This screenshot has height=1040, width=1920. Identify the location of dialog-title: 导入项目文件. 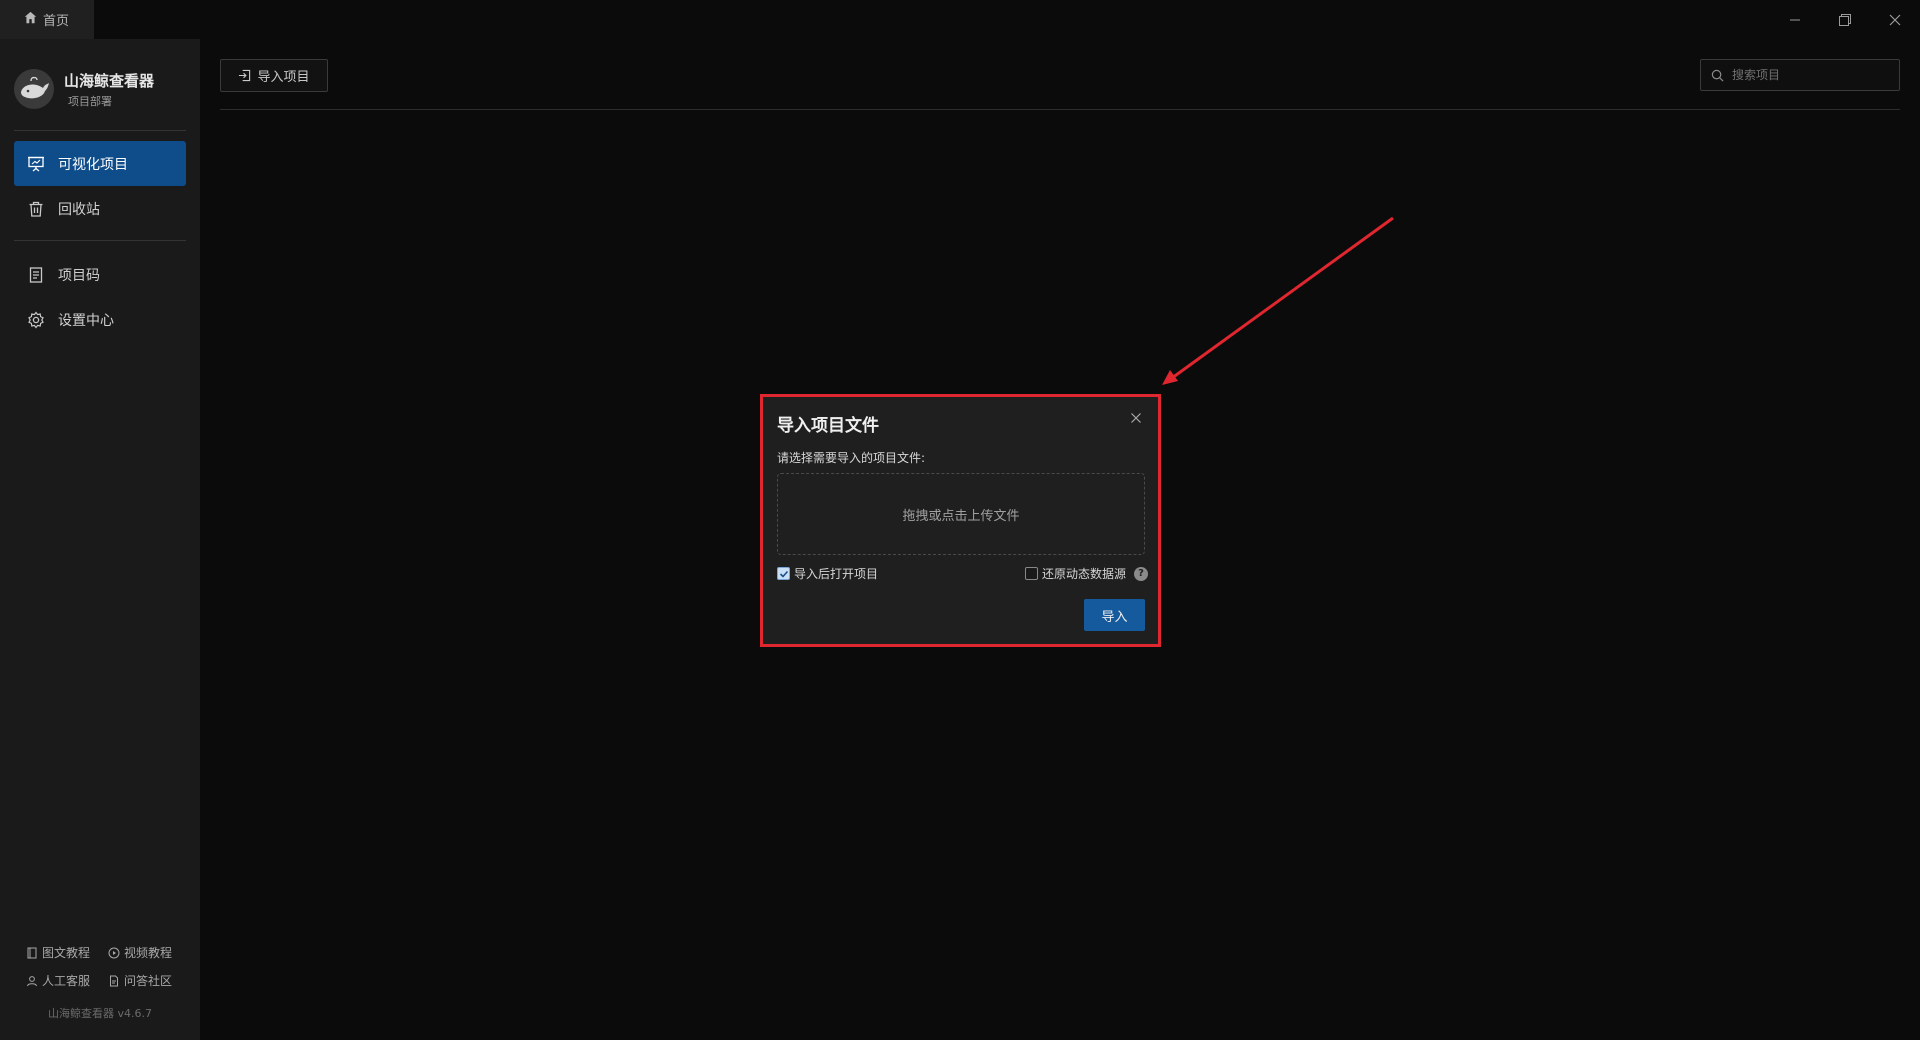
(828, 426).